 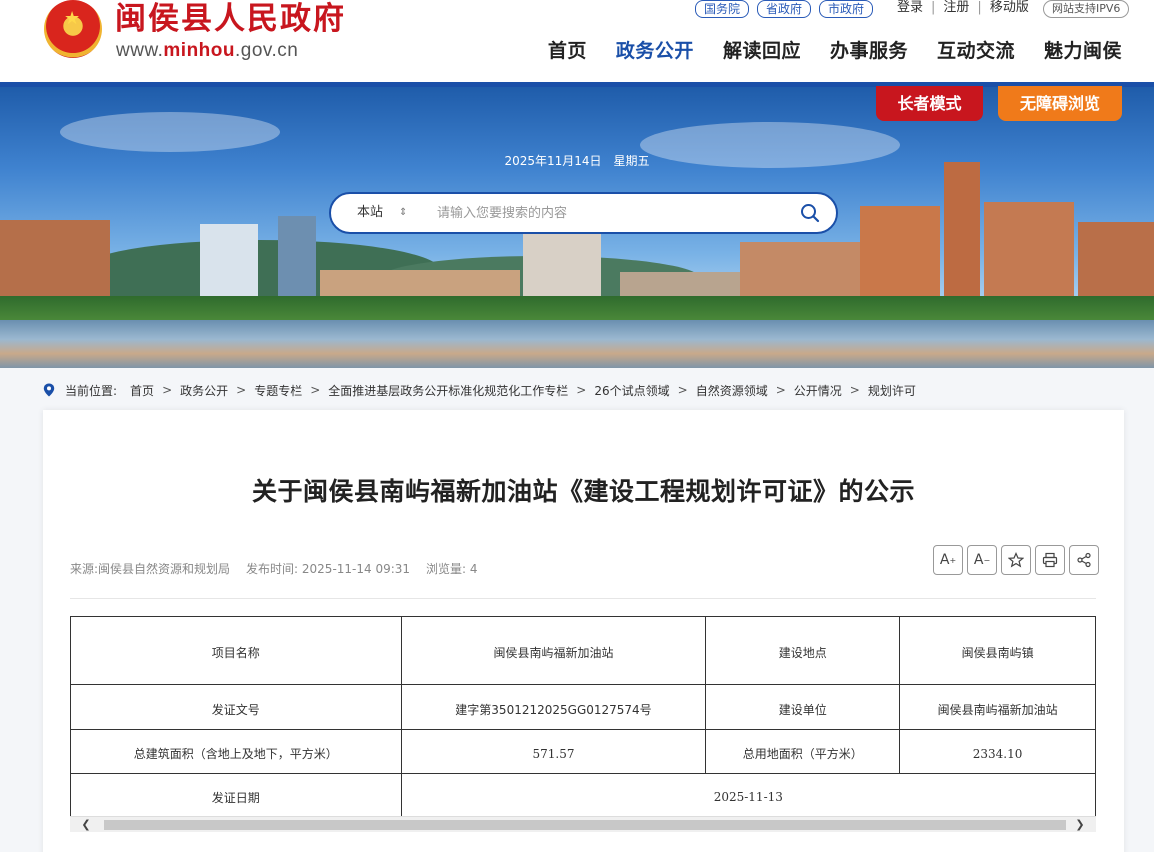 I want to click on date-display: 2025年11月14日 星期五, so click(x=577, y=160).